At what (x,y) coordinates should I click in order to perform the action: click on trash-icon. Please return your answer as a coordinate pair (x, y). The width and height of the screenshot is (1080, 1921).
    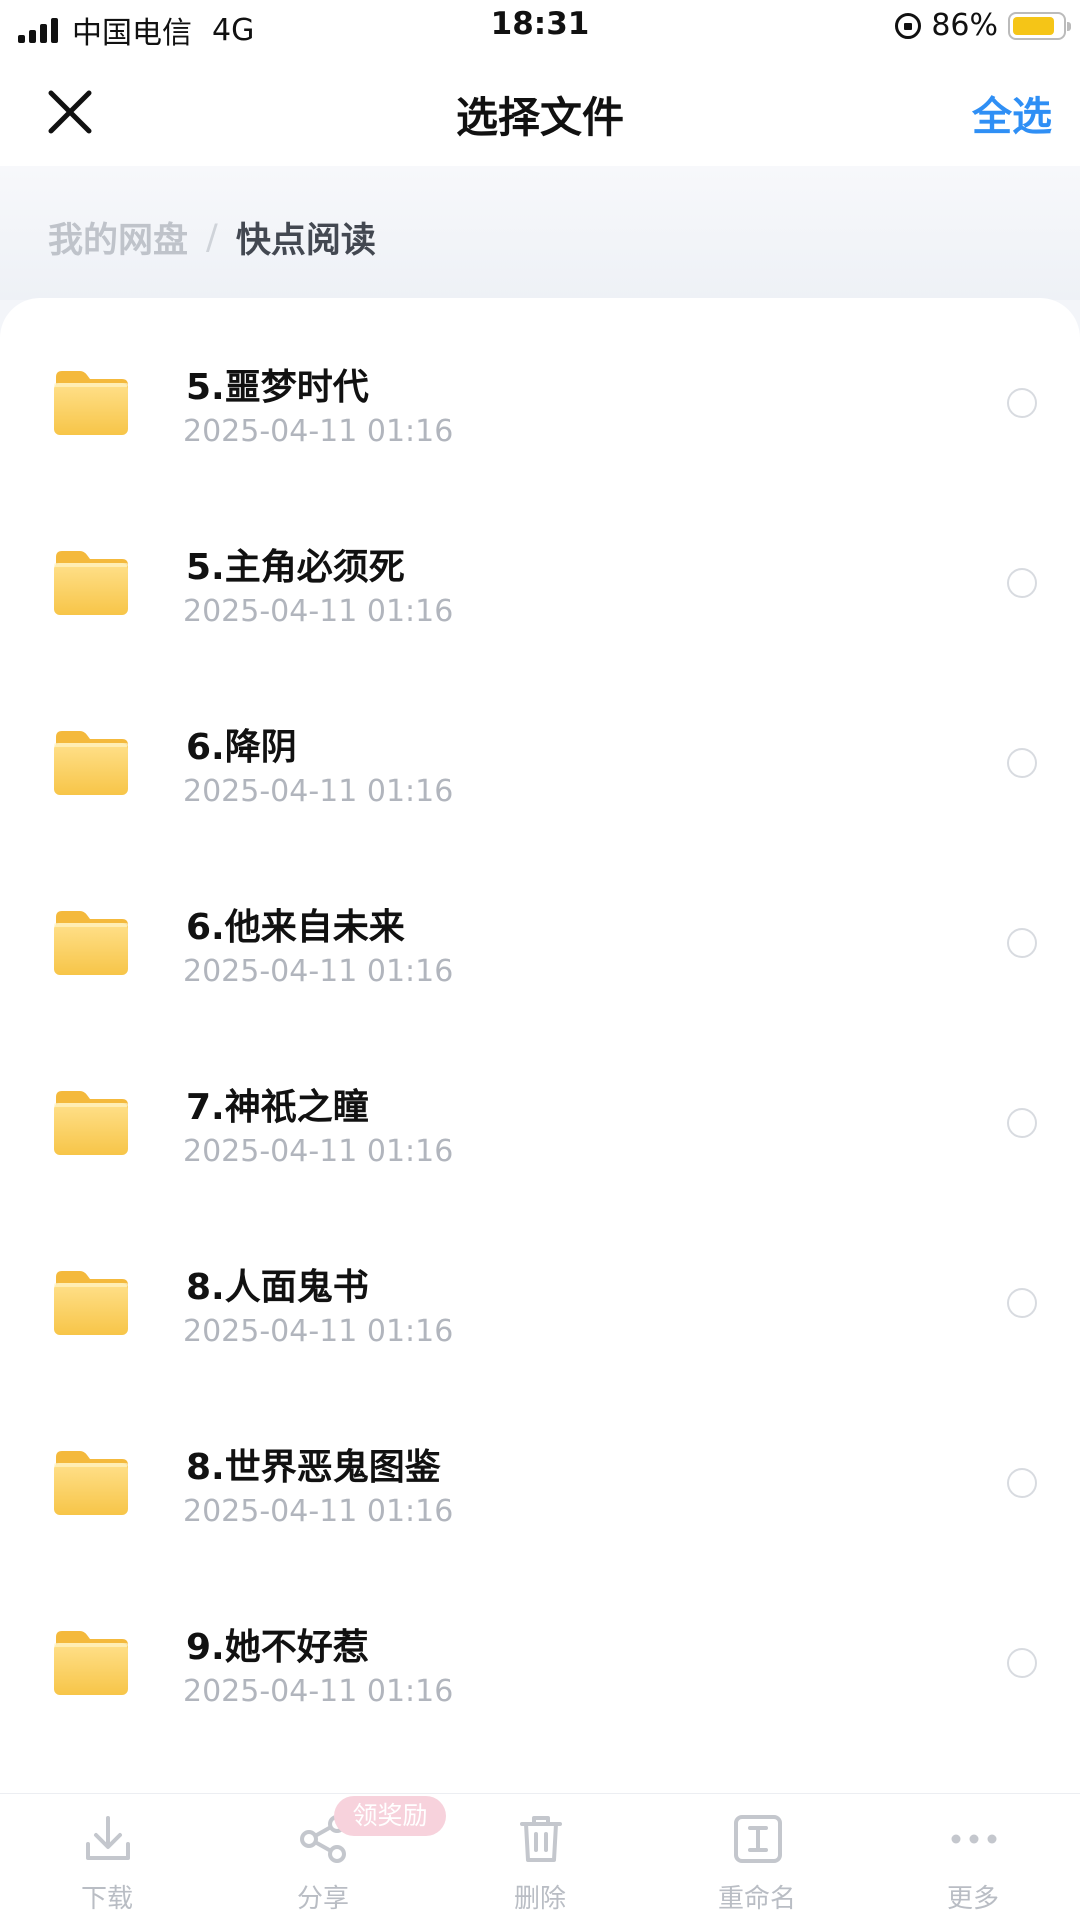
    Looking at the image, I should click on (541, 1839).